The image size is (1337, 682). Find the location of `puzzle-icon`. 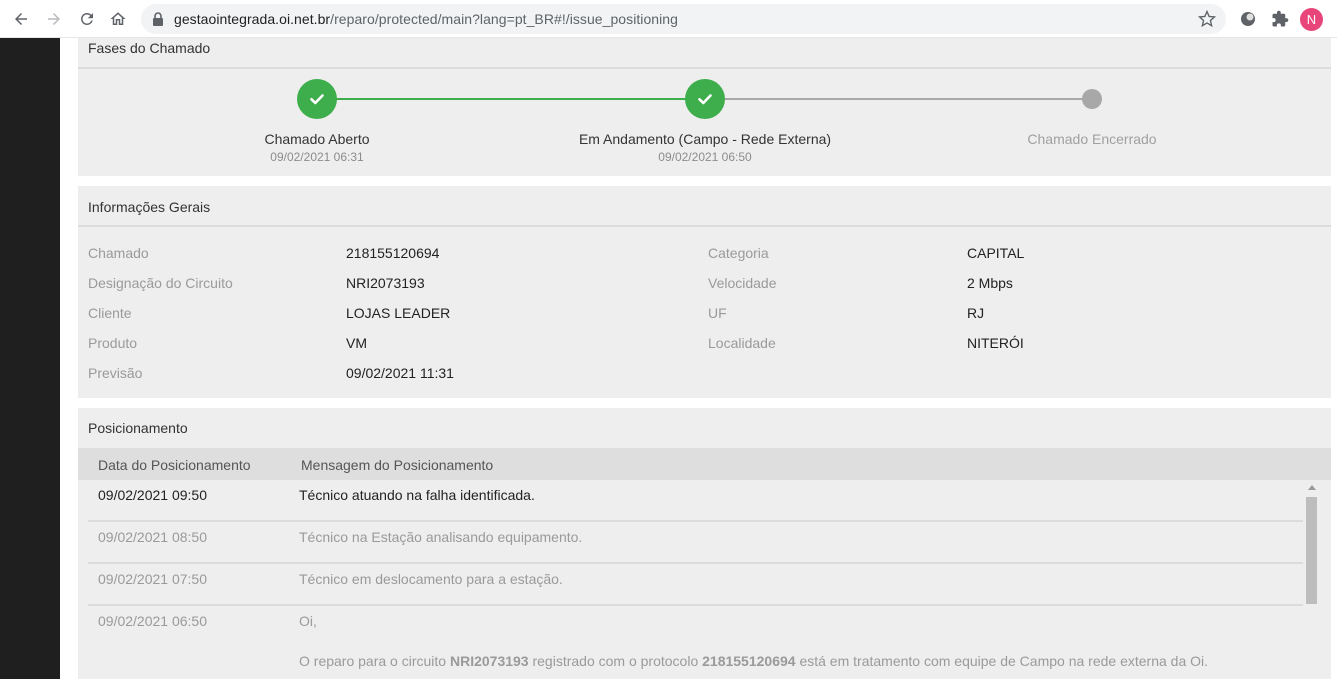

puzzle-icon is located at coordinates (1280, 19).